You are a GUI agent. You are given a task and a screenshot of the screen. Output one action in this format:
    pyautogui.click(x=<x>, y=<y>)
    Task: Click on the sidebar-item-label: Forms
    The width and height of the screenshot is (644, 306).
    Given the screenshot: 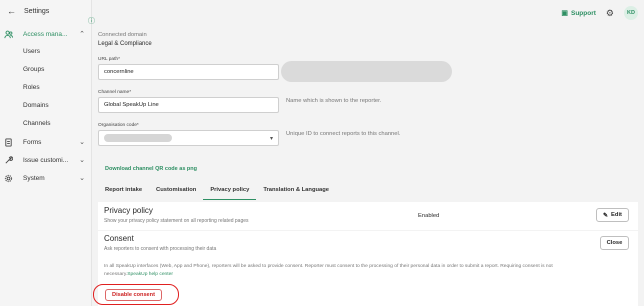 What is the action you would take?
    pyautogui.click(x=32, y=142)
    